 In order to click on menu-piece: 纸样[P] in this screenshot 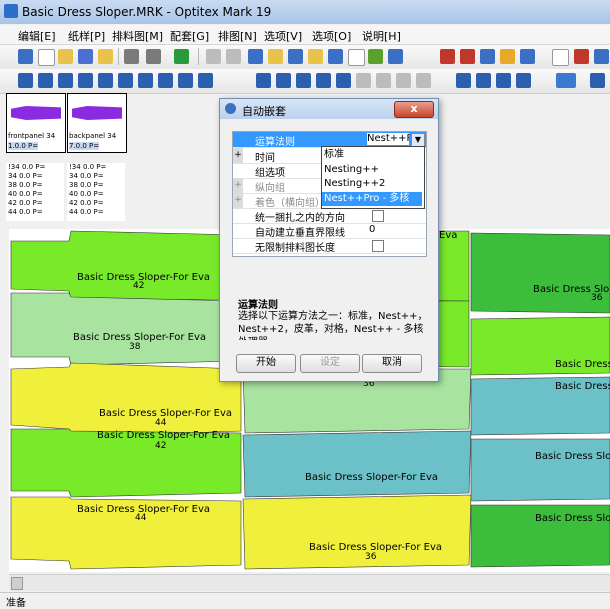, I will do `click(86, 36)`.